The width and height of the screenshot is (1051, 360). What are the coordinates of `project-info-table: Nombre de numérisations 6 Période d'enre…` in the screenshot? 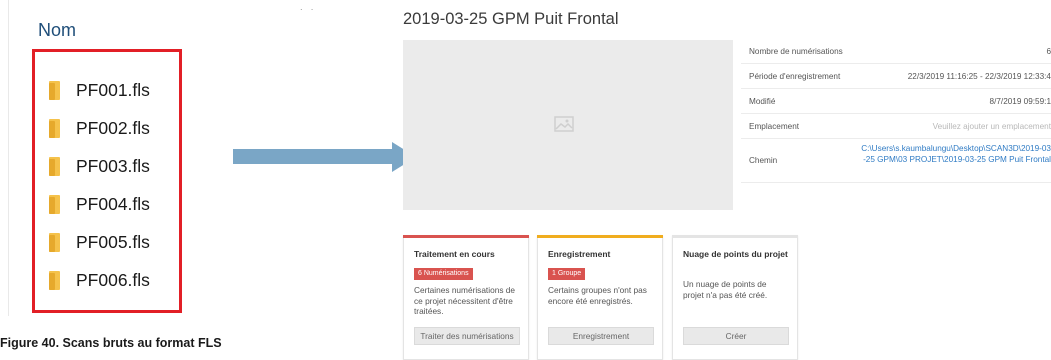 It's located at (896, 111).